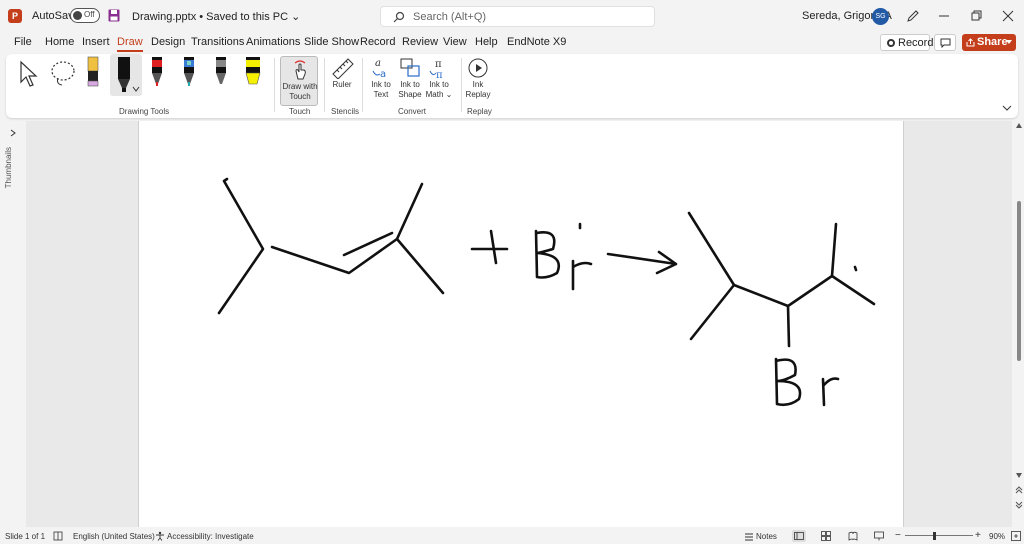 This screenshot has width=1024, height=544. What do you see at coordinates (906, 42) in the screenshot?
I see `record-button: Record` at bounding box center [906, 42].